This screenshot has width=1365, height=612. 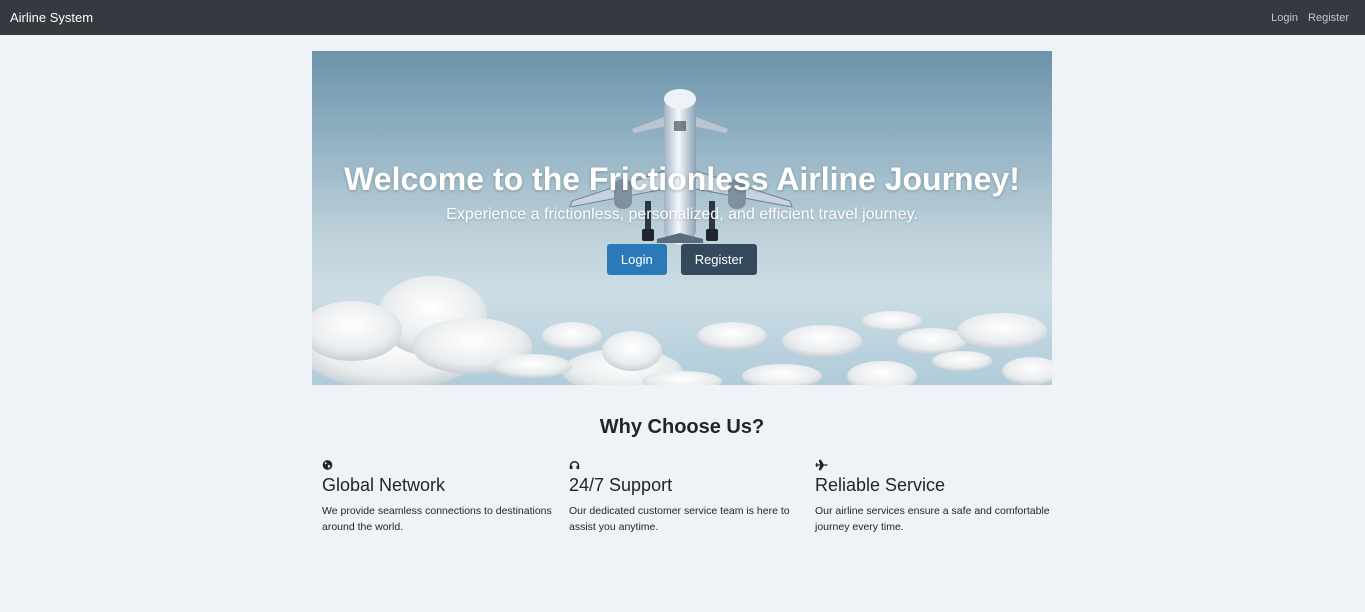 What do you see at coordinates (636, 259) in the screenshot?
I see `hero-login-button: Login` at bounding box center [636, 259].